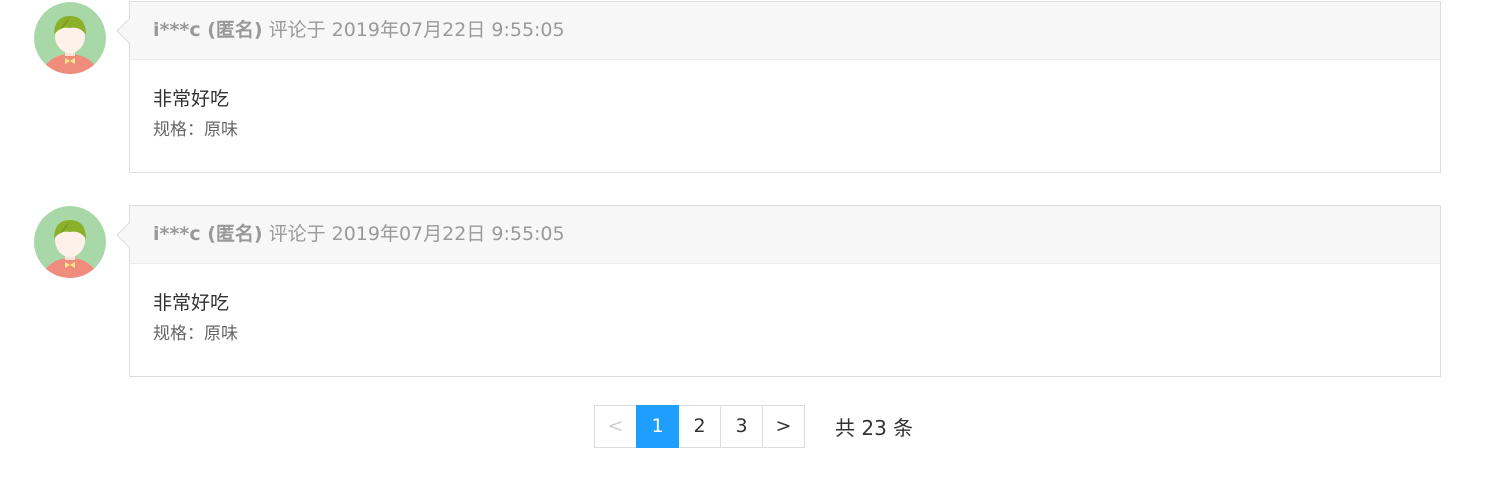  I want to click on page-button-3: 3, so click(741, 426).